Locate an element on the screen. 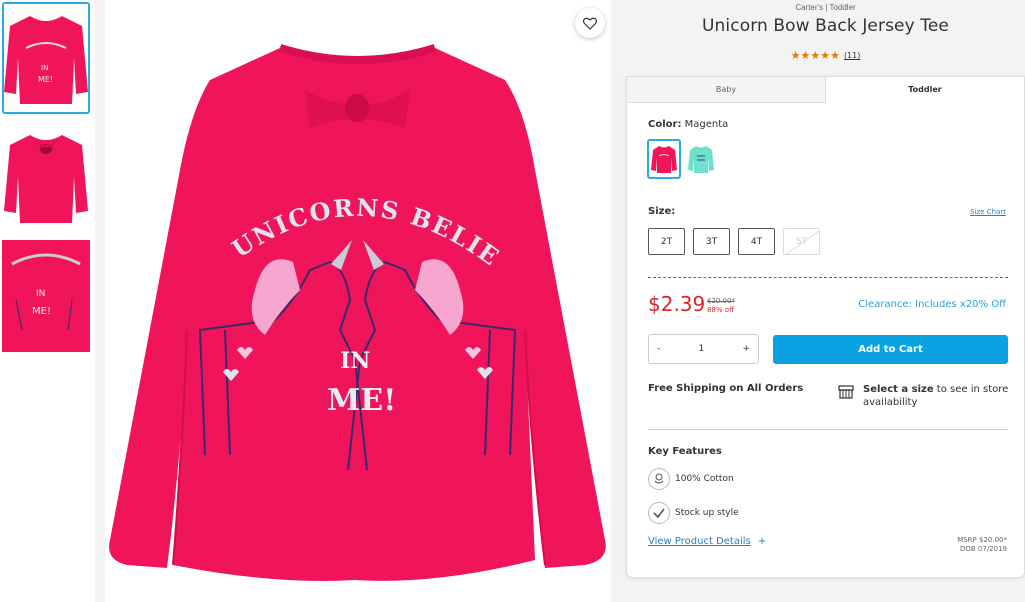 The width and height of the screenshot is (1025, 602). aqua-shirt-icon is located at coordinates (701, 159).